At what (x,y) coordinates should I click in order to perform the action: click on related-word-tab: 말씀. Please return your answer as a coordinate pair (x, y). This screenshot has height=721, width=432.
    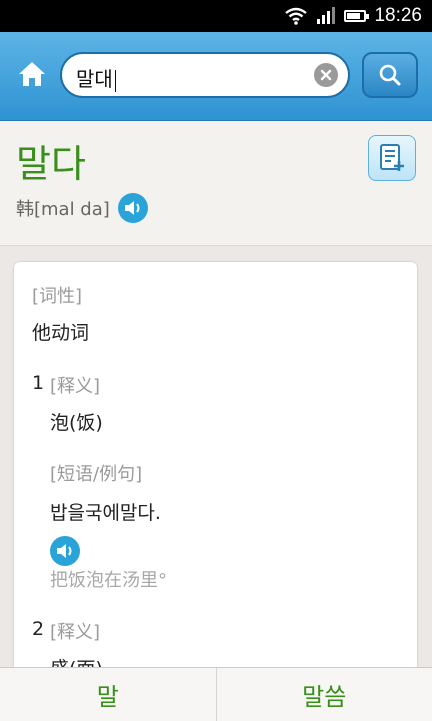
    Looking at the image, I should click on (324, 694).